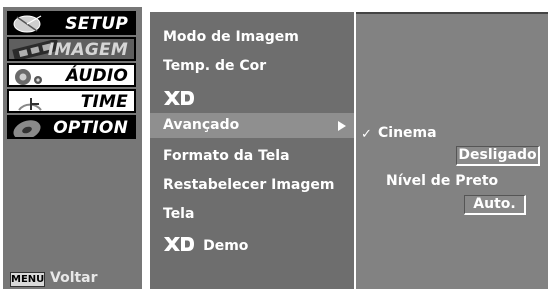  What do you see at coordinates (452, 13) in the screenshot?
I see `panel-divider` at bounding box center [452, 13].